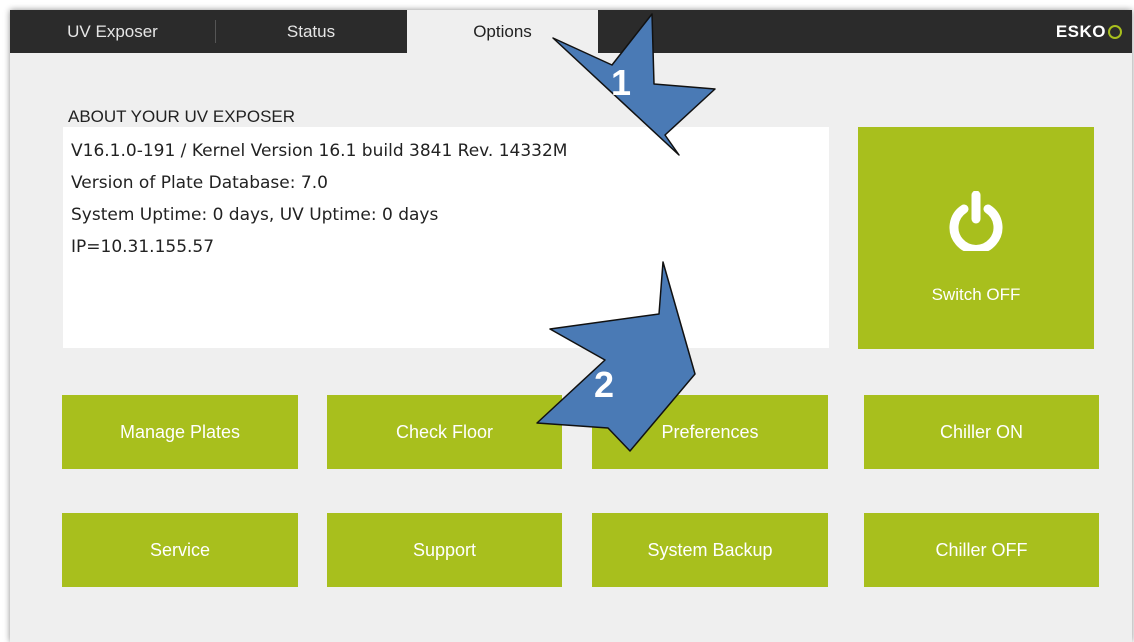 The image size is (1134, 642). I want to click on about-title: ABOUT YOUR UV EXPOSER, so click(182, 116).